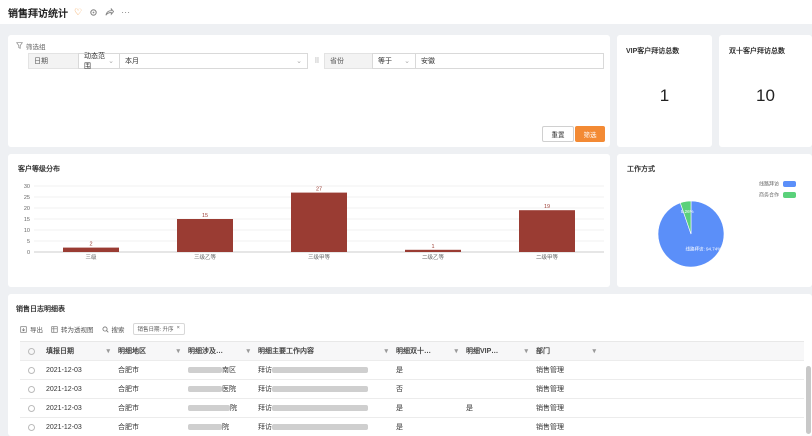 Image resolution: width=812 pixels, height=436 pixels. Describe the element at coordinates (412, 408) in the screenshot. I see `table-row: 2021-12-03 合肥市 院 拜访 是 是 销售管理` at that location.